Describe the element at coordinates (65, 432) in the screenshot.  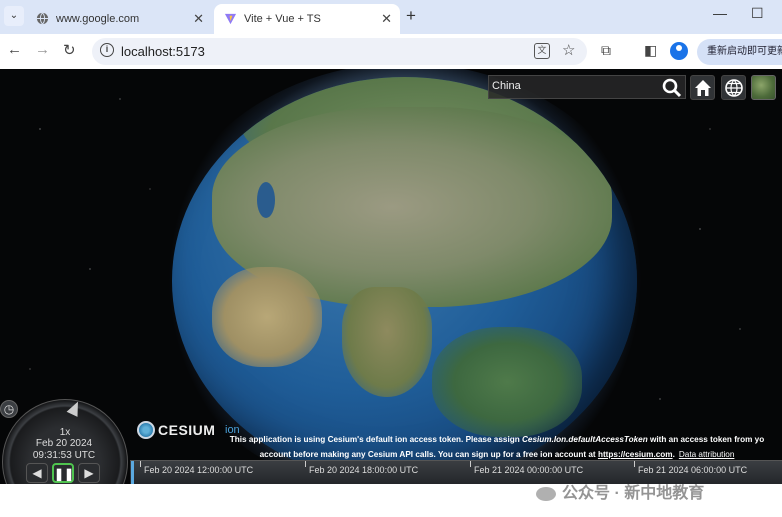
I see `animation-speed: 1x` at that location.